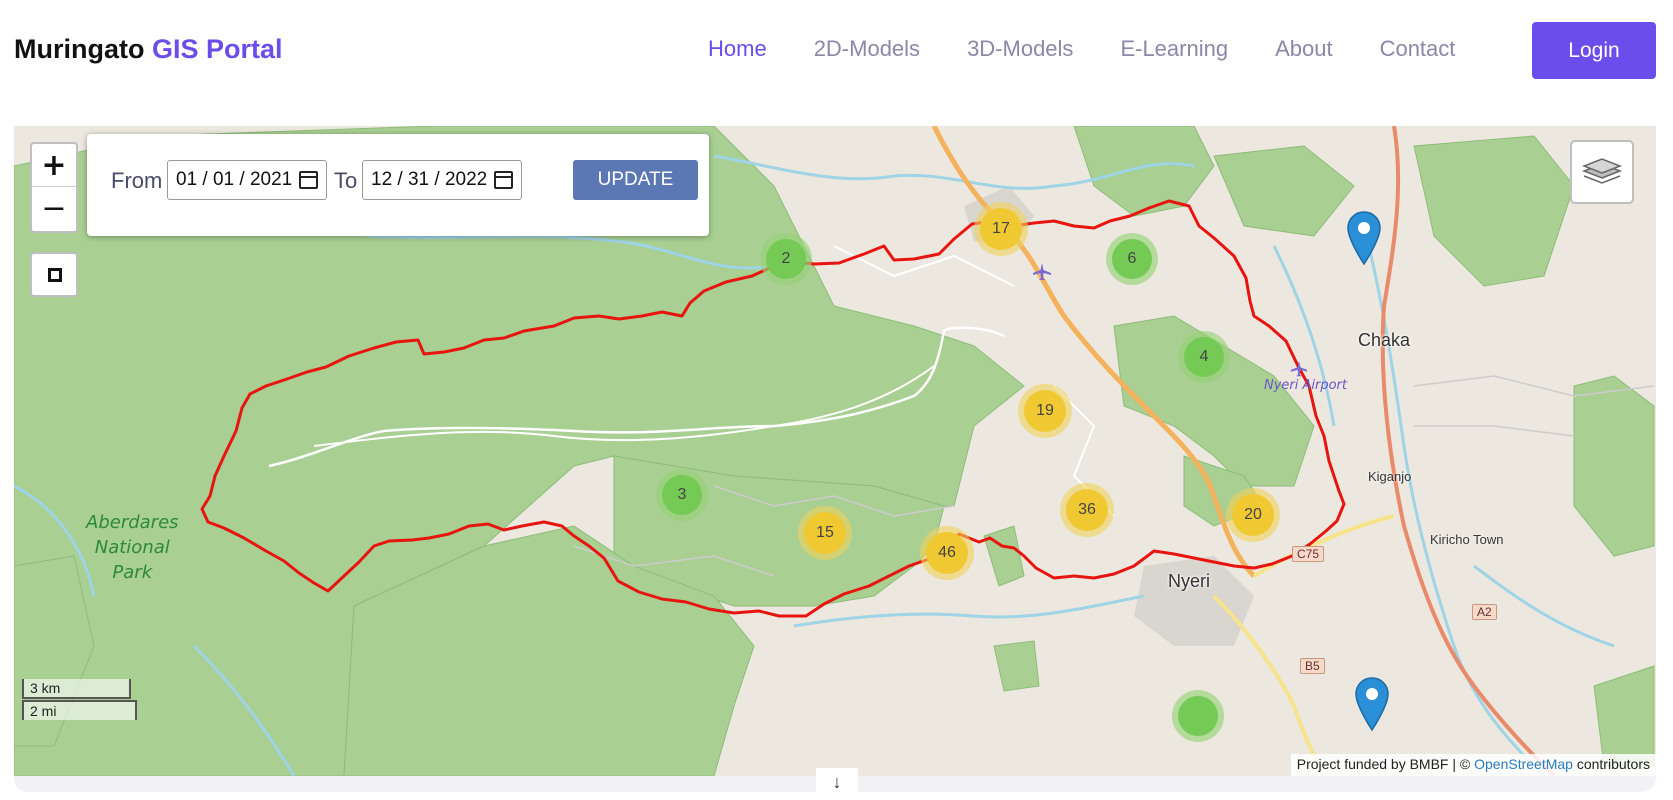  I want to click on nav-home: Home, so click(737, 49).